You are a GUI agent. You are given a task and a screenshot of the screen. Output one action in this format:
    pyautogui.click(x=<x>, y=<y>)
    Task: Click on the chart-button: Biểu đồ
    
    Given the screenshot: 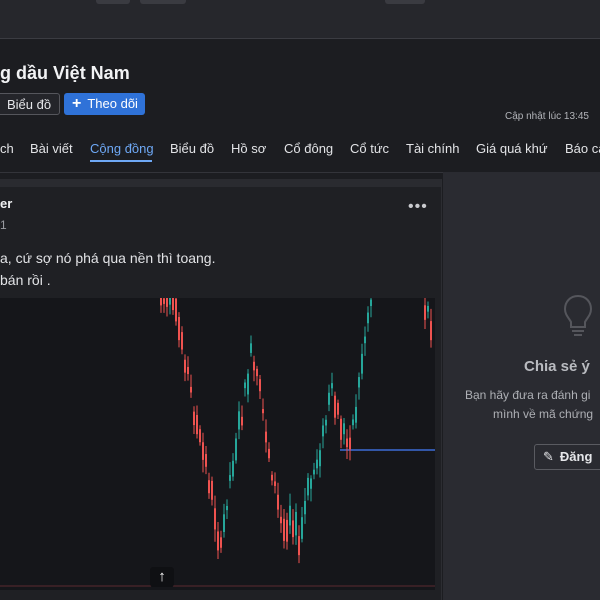 What is the action you would take?
    pyautogui.click(x=30, y=104)
    